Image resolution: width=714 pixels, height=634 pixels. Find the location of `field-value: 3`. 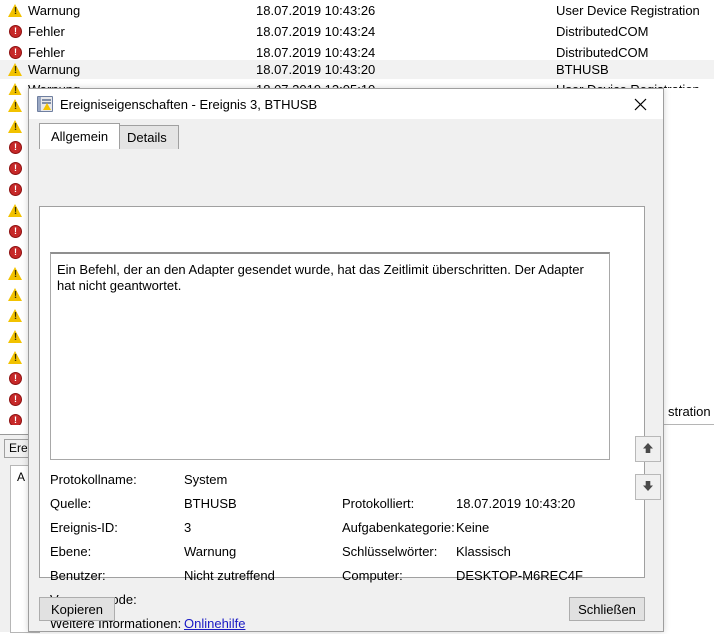

field-value: 3 is located at coordinates (188, 527).